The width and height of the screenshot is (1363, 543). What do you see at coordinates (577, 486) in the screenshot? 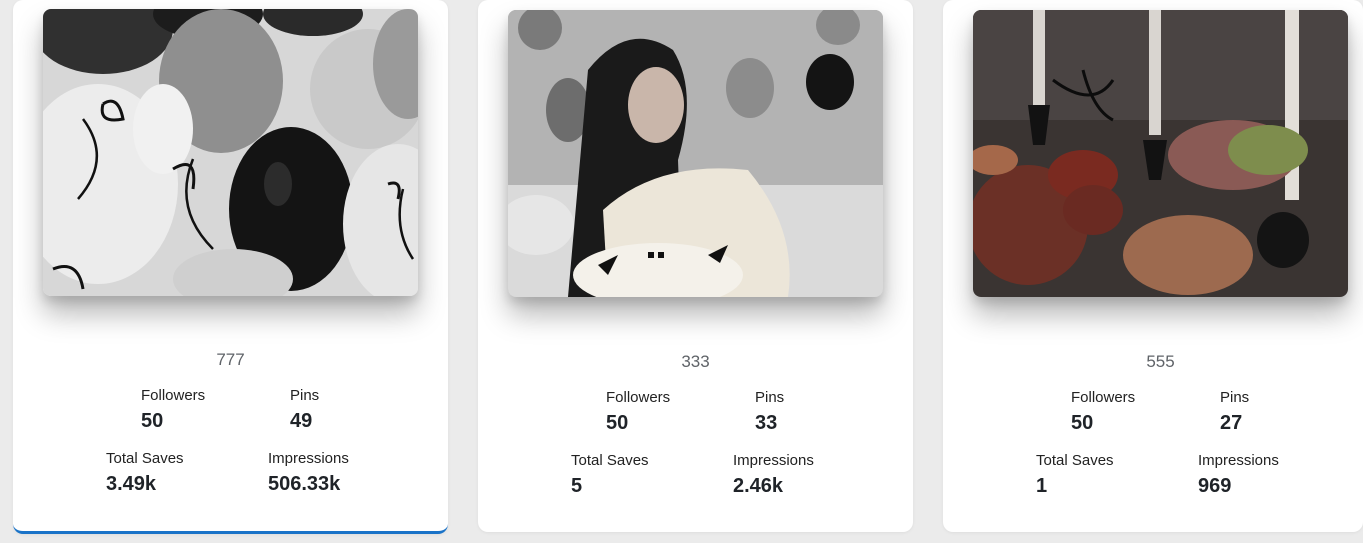
I see `total-saves-value: 5` at bounding box center [577, 486].